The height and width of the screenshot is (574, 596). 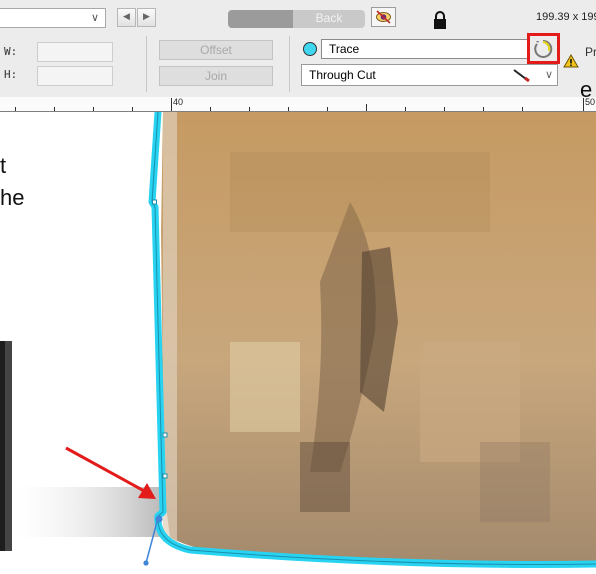 I want to click on knife-icon, so click(x=521, y=75).